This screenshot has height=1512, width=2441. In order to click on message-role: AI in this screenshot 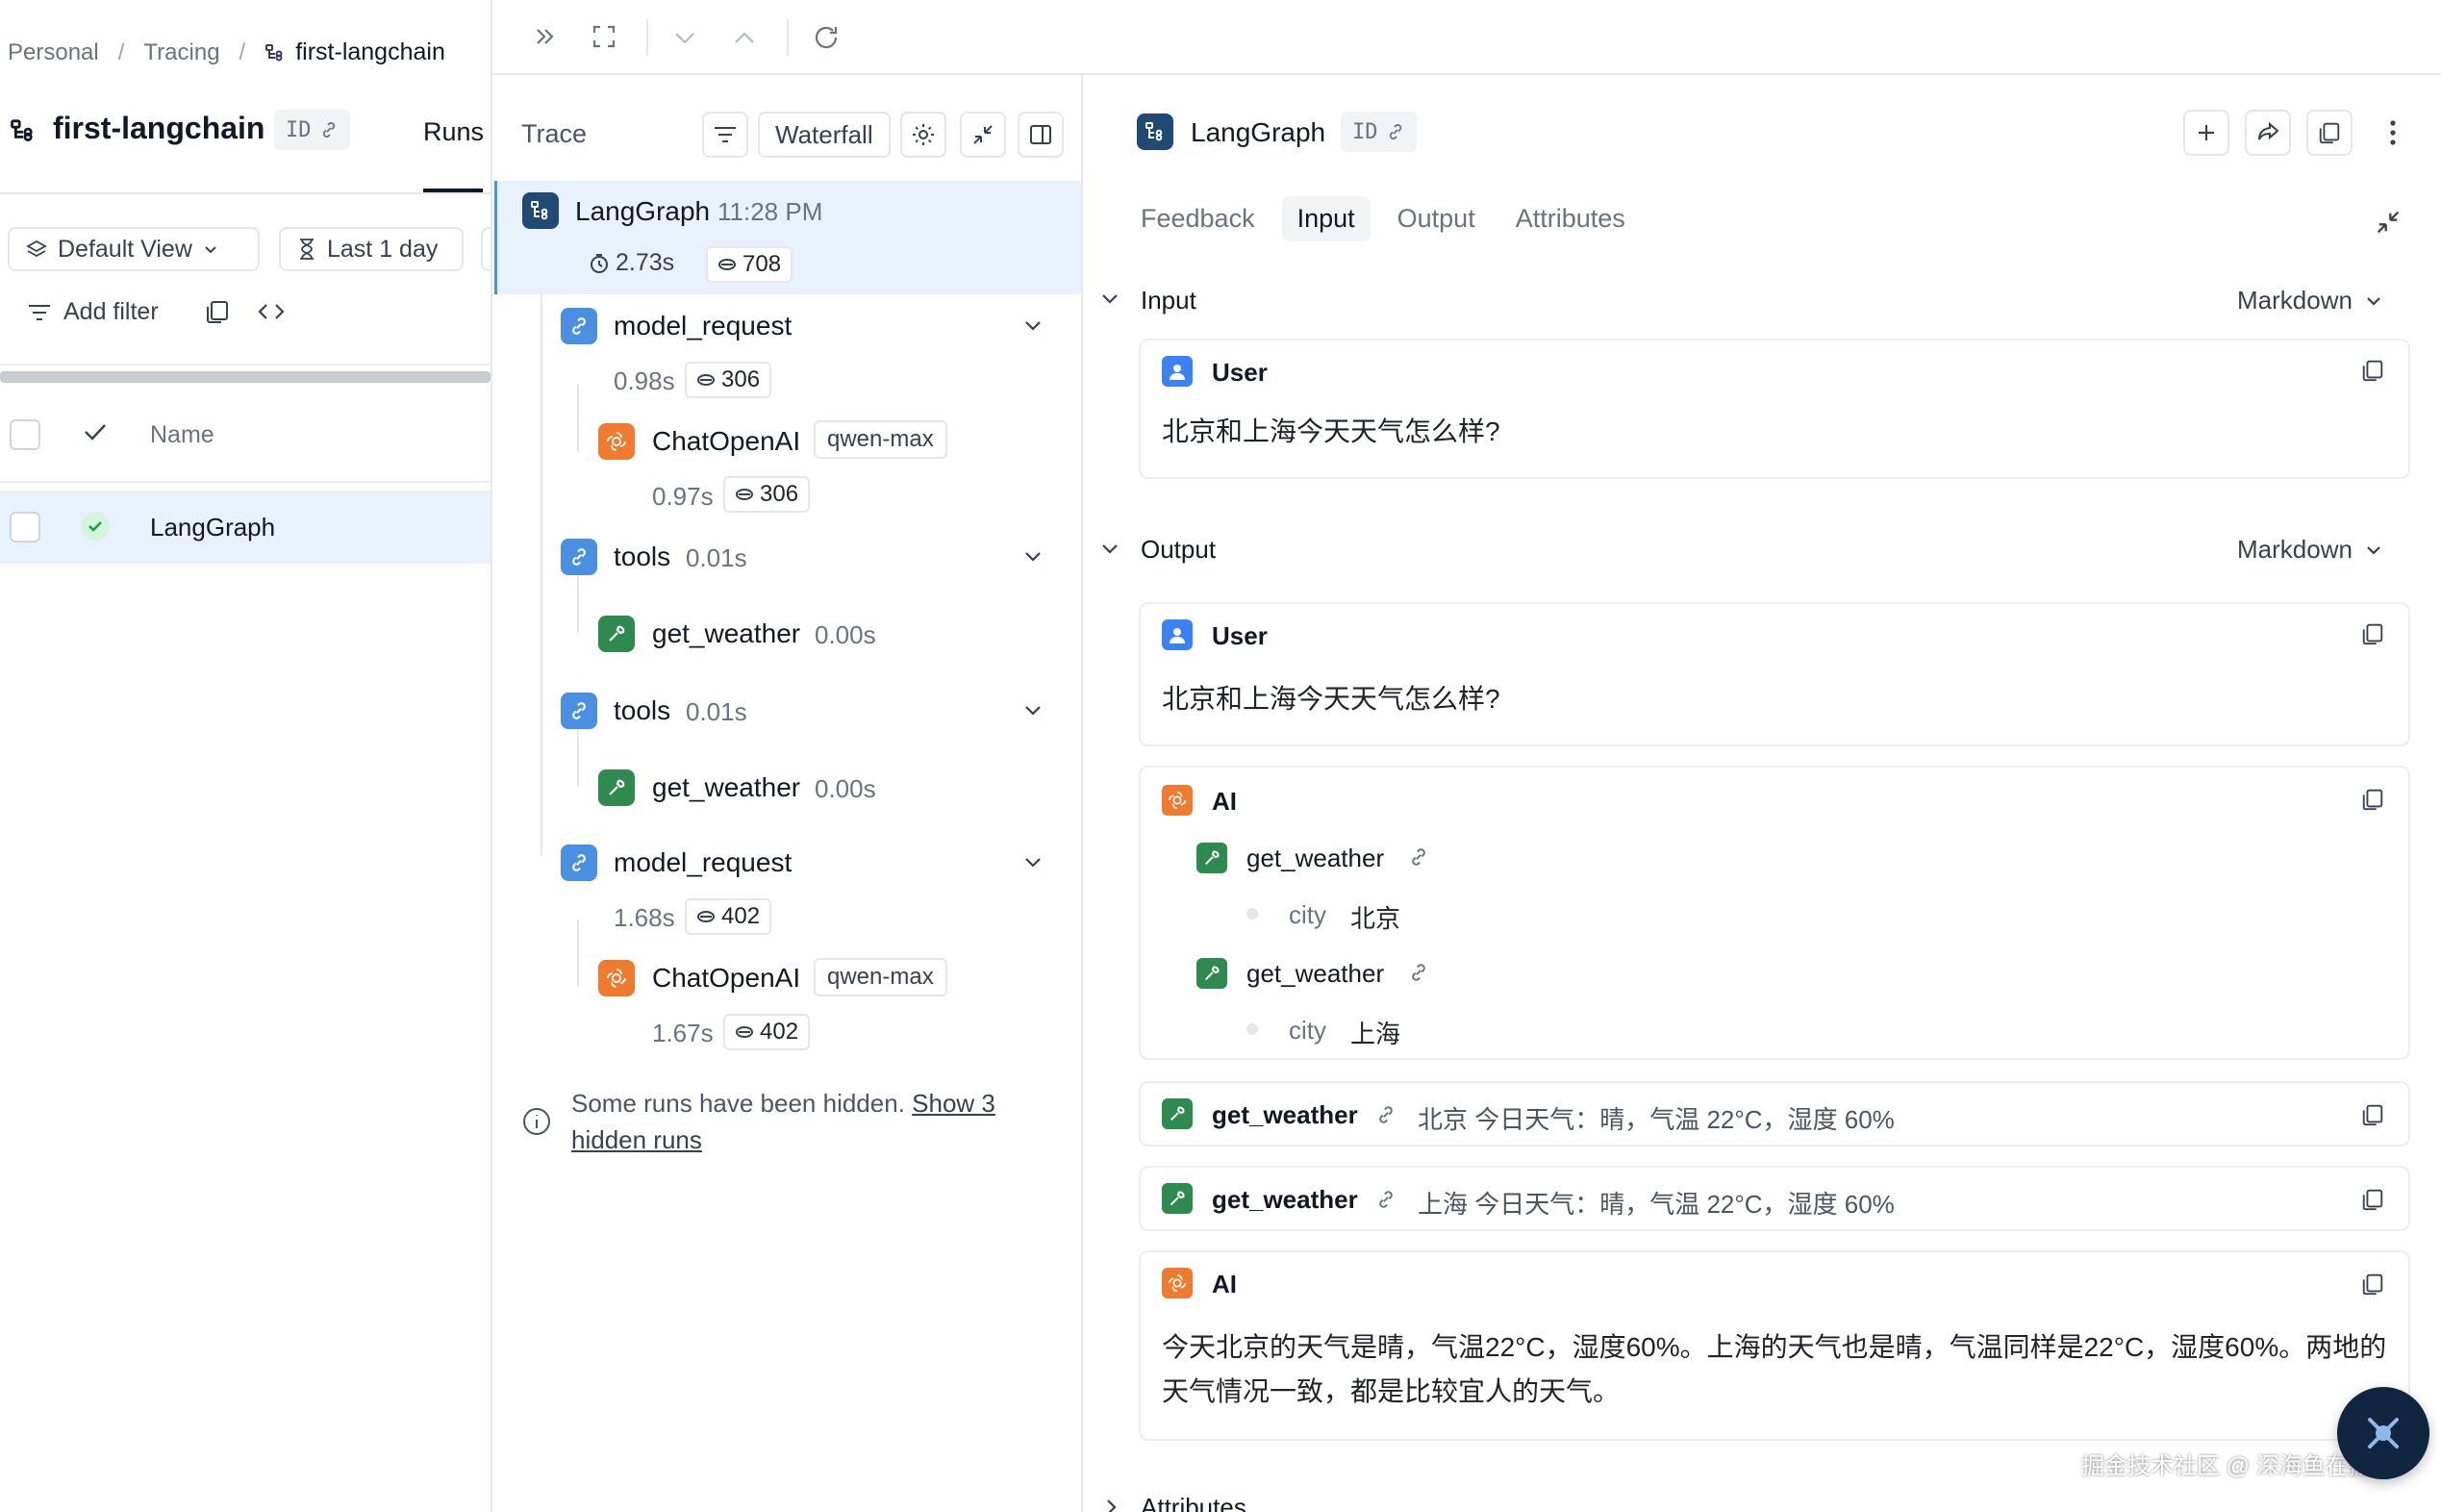, I will do `click(1224, 802)`.